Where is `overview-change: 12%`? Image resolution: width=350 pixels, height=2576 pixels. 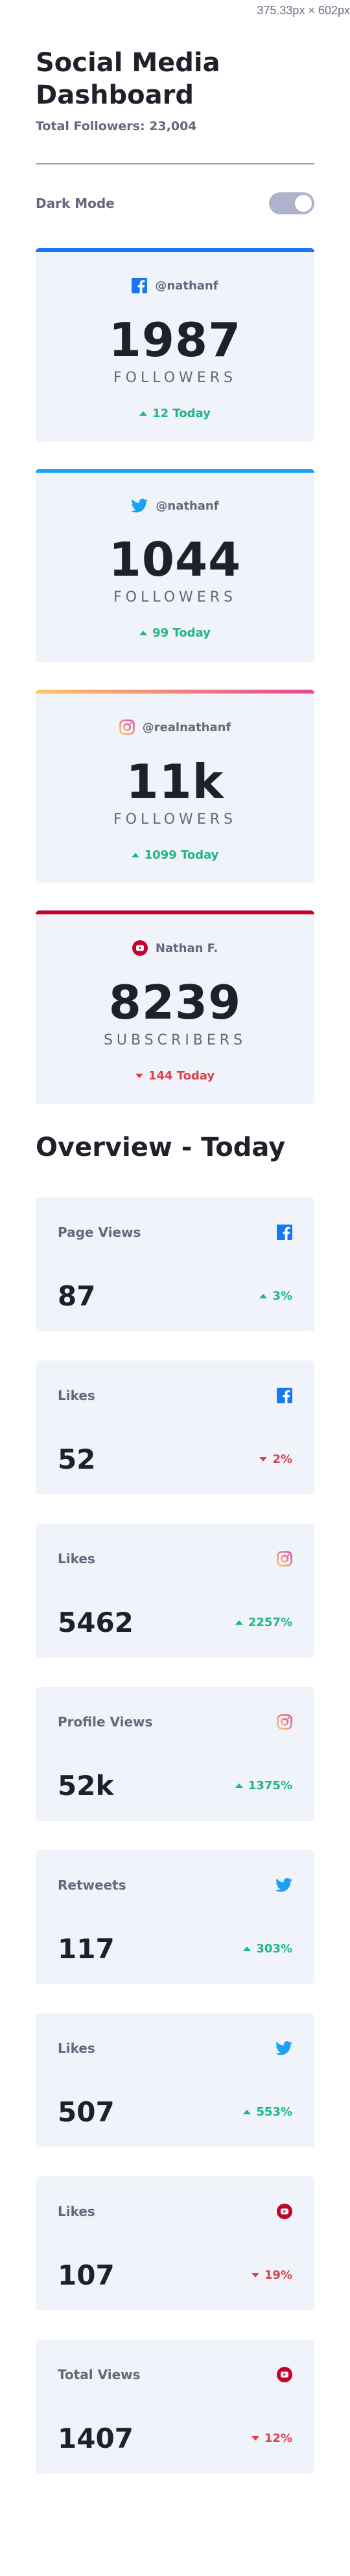
overview-change: 12% is located at coordinates (271, 2438).